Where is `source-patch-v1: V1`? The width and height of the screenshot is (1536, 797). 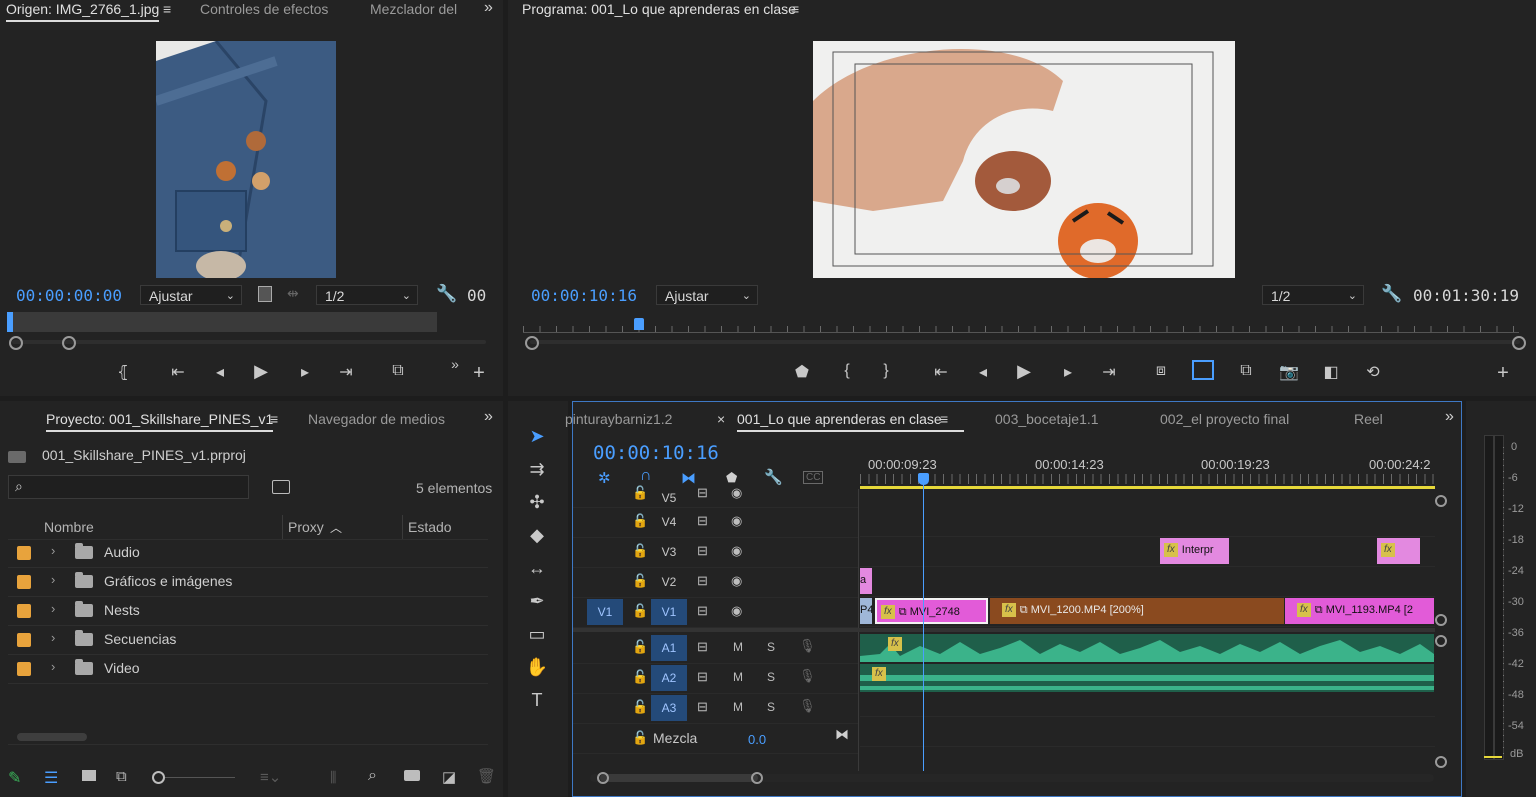 source-patch-v1: V1 is located at coordinates (605, 612).